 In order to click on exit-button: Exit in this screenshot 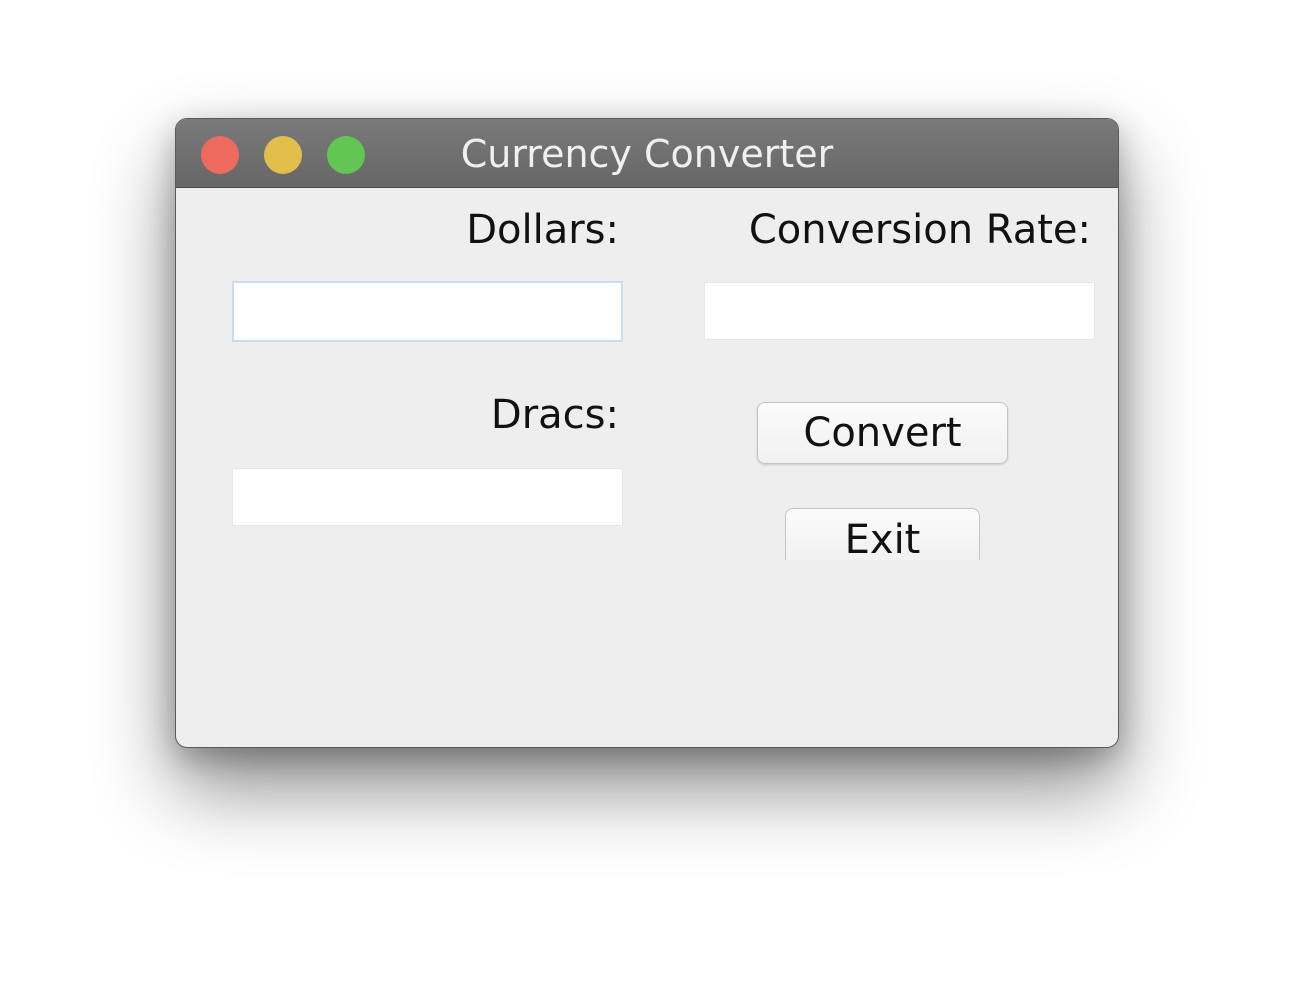, I will do `click(882, 534)`.